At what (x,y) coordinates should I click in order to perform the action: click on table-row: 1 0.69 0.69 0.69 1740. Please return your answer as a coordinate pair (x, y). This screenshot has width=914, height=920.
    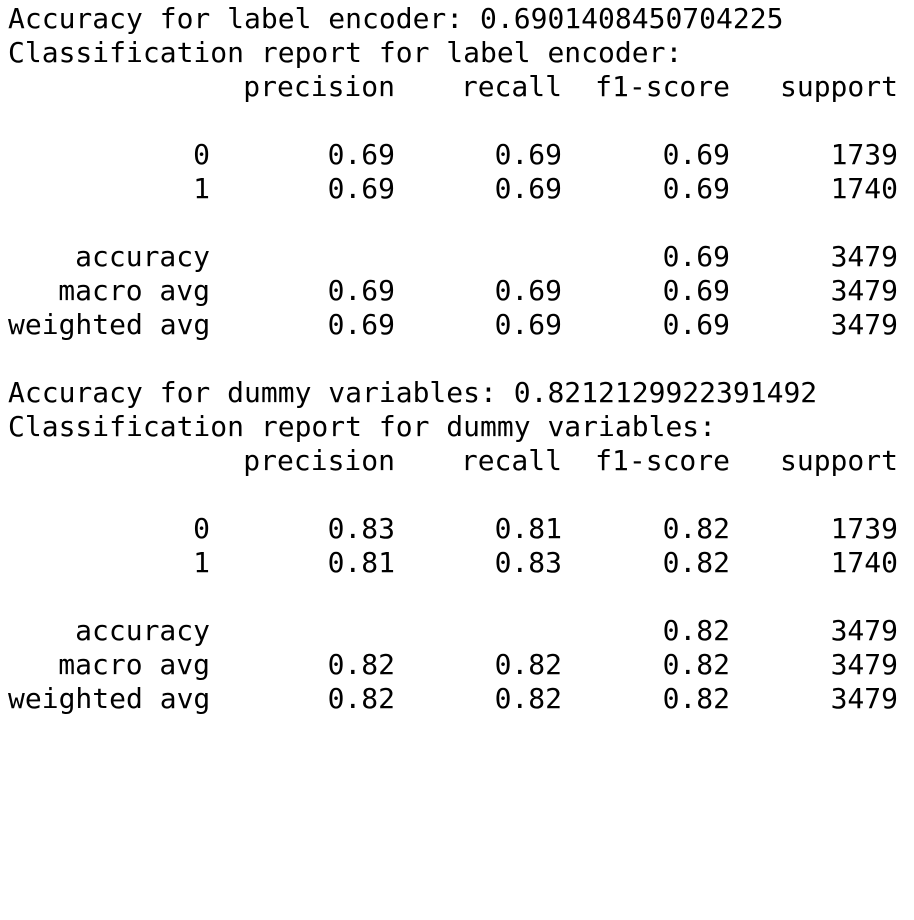
    Looking at the image, I should click on (458, 189).